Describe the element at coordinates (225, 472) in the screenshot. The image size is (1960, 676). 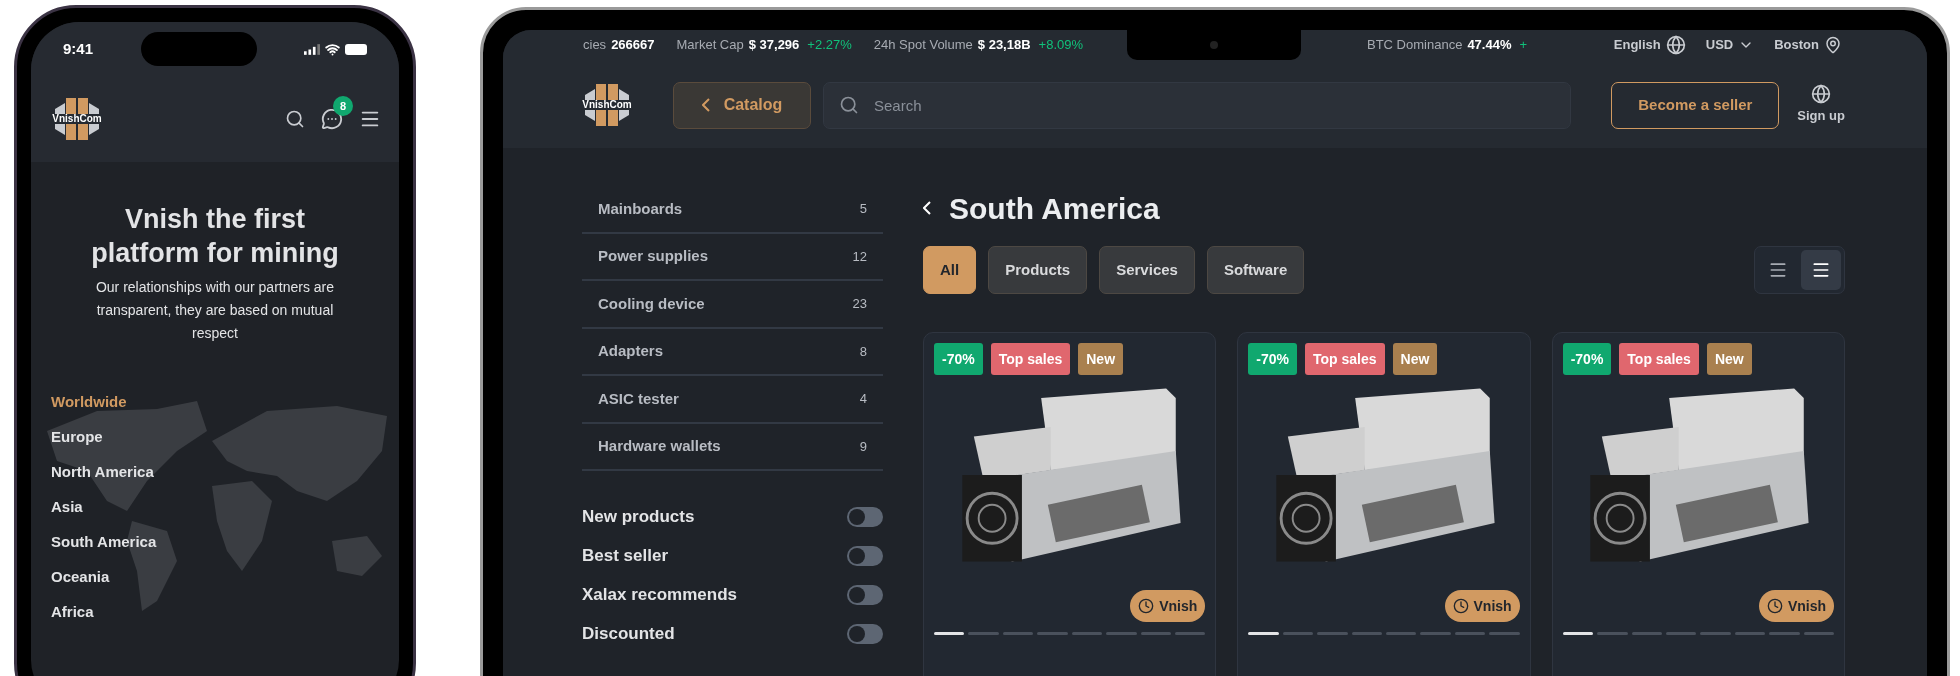
I see `region-link: North America` at that location.